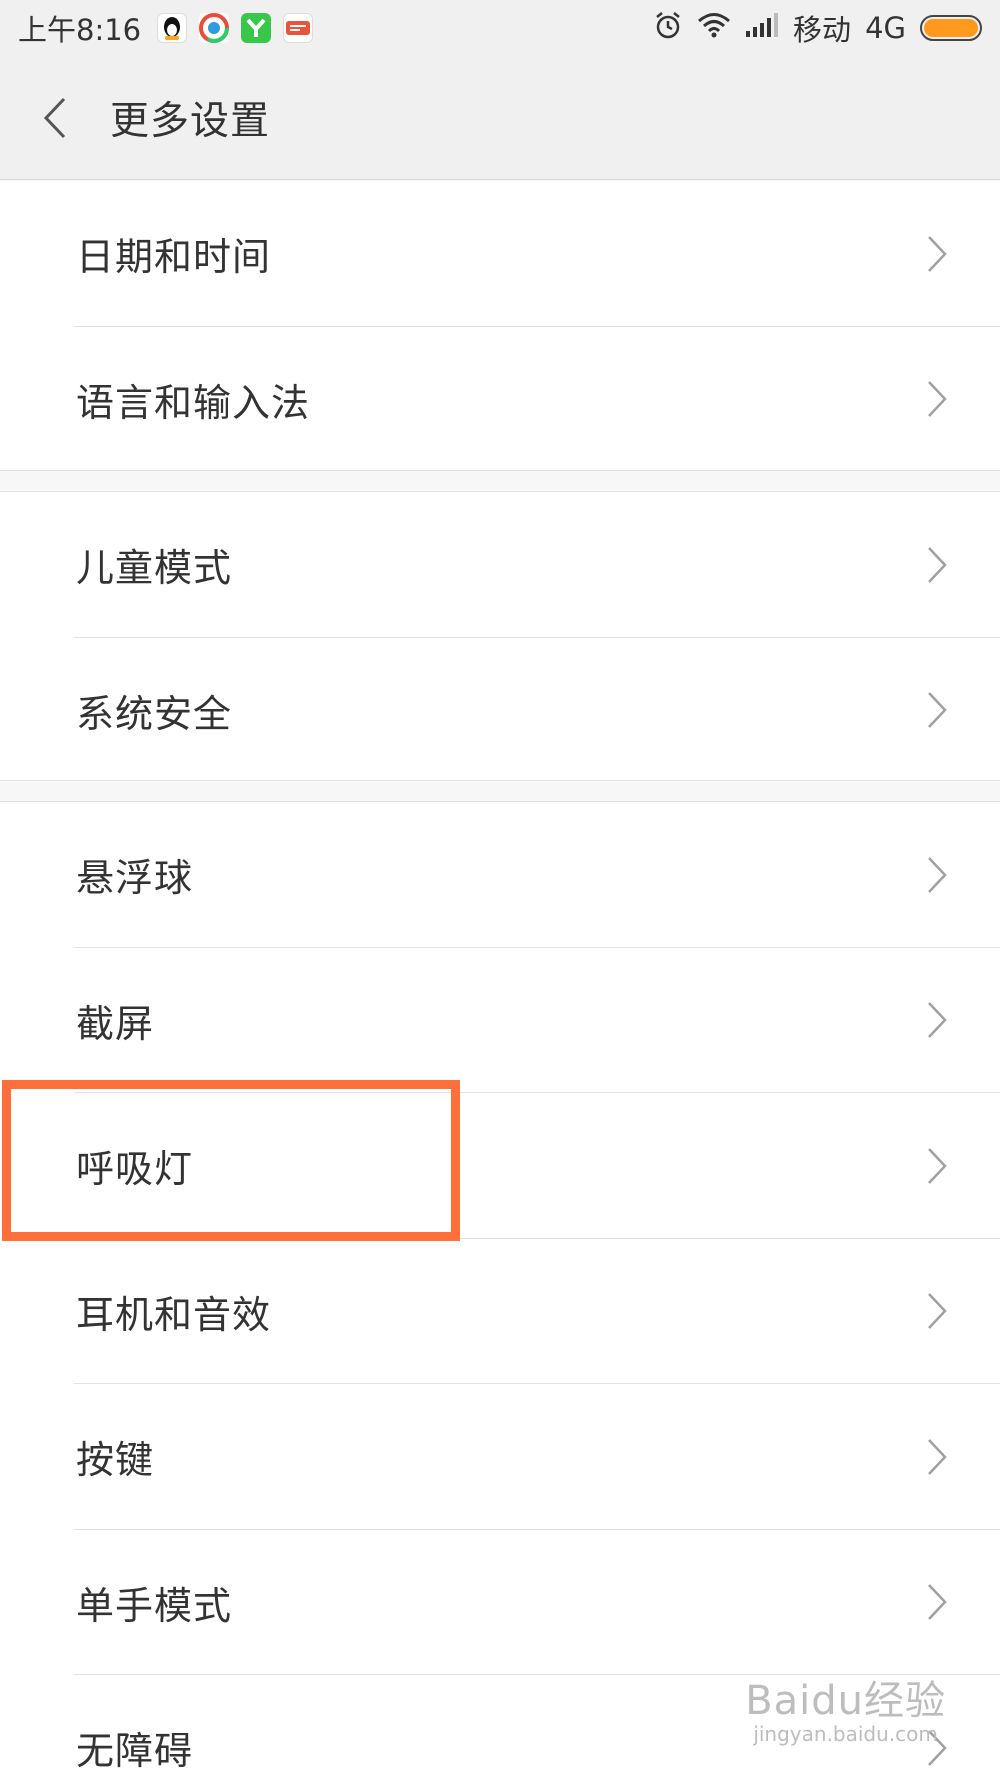 The height and width of the screenshot is (1778, 1000). What do you see at coordinates (668, 28) in the screenshot?
I see `alarm-icon` at bounding box center [668, 28].